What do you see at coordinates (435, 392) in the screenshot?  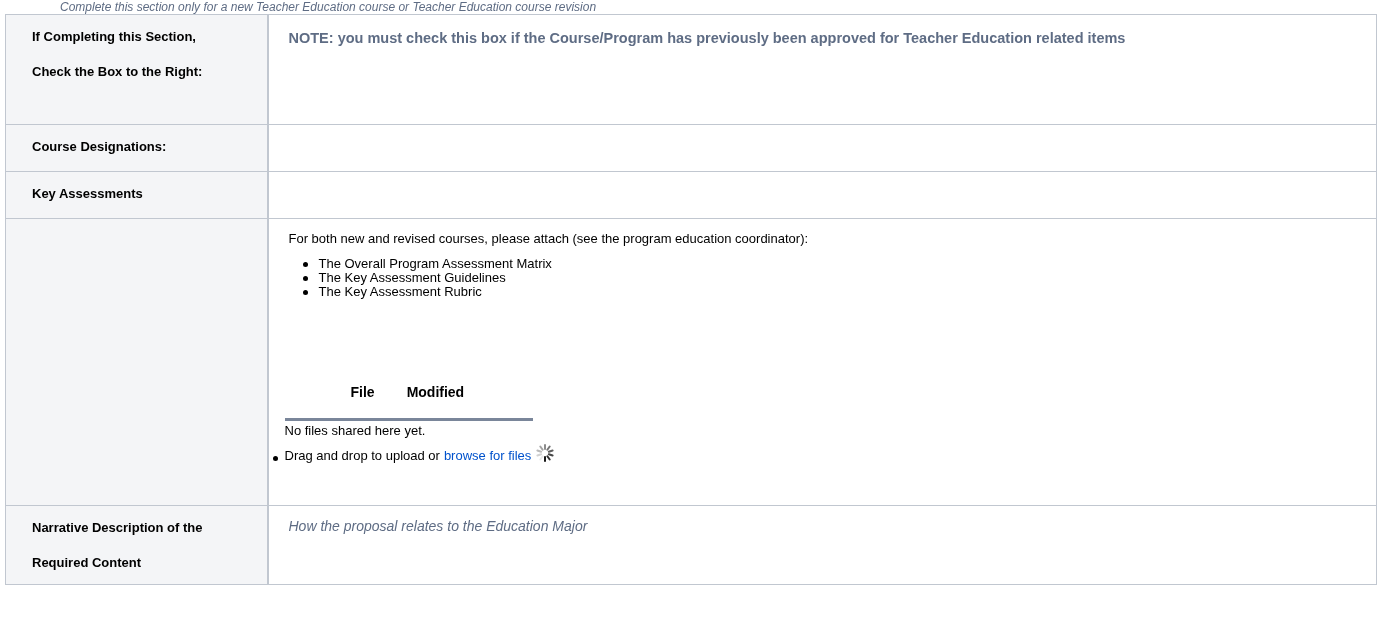 I see `column-header: Modified` at bounding box center [435, 392].